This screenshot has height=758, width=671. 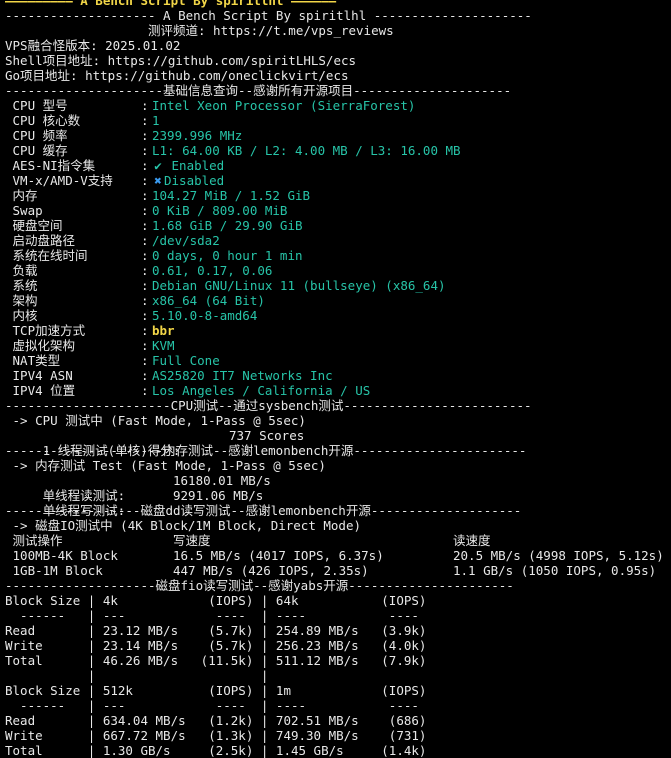 What do you see at coordinates (186, 360) in the screenshot?
I see `sysinfo-value: Full Cone` at bounding box center [186, 360].